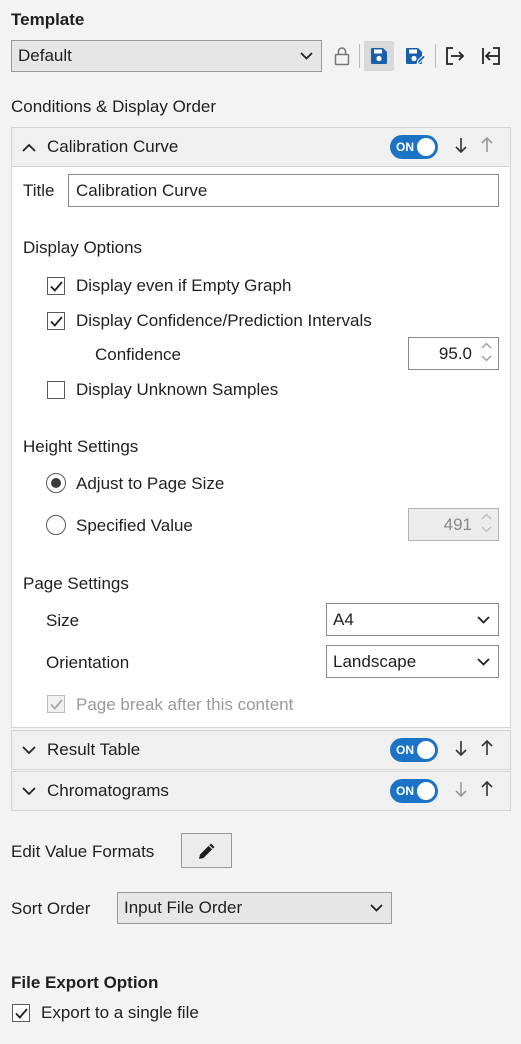 The image size is (521, 1044). I want to click on specified-value-radio, so click(56, 525).